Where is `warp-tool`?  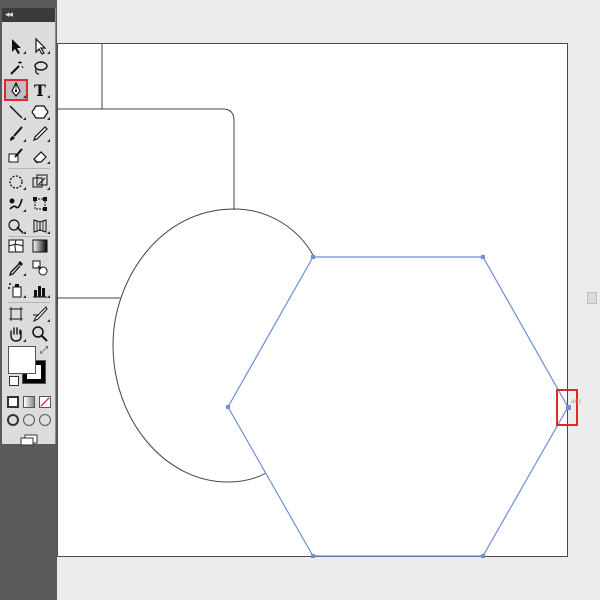
warp-tool is located at coordinates (16, 204).